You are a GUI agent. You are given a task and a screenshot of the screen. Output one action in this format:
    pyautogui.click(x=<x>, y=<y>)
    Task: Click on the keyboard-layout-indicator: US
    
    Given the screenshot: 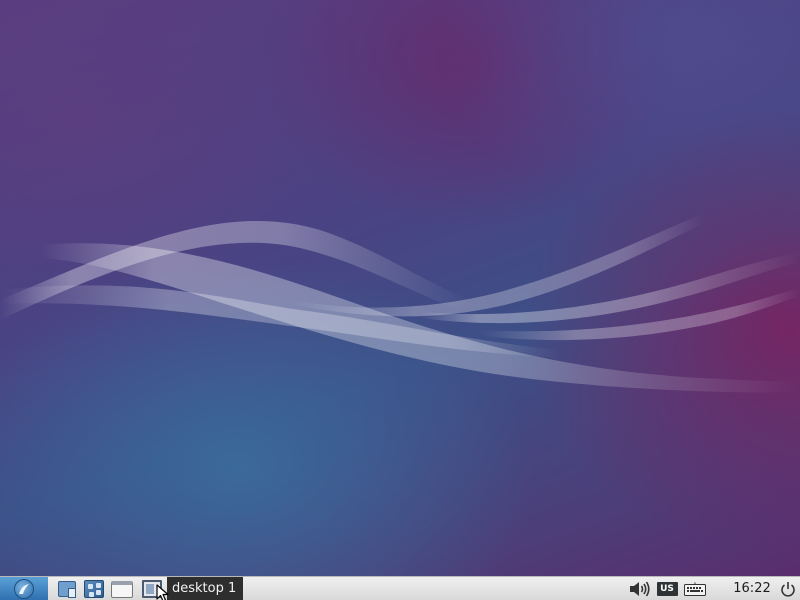 What is the action you would take?
    pyautogui.click(x=667, y=588)
    